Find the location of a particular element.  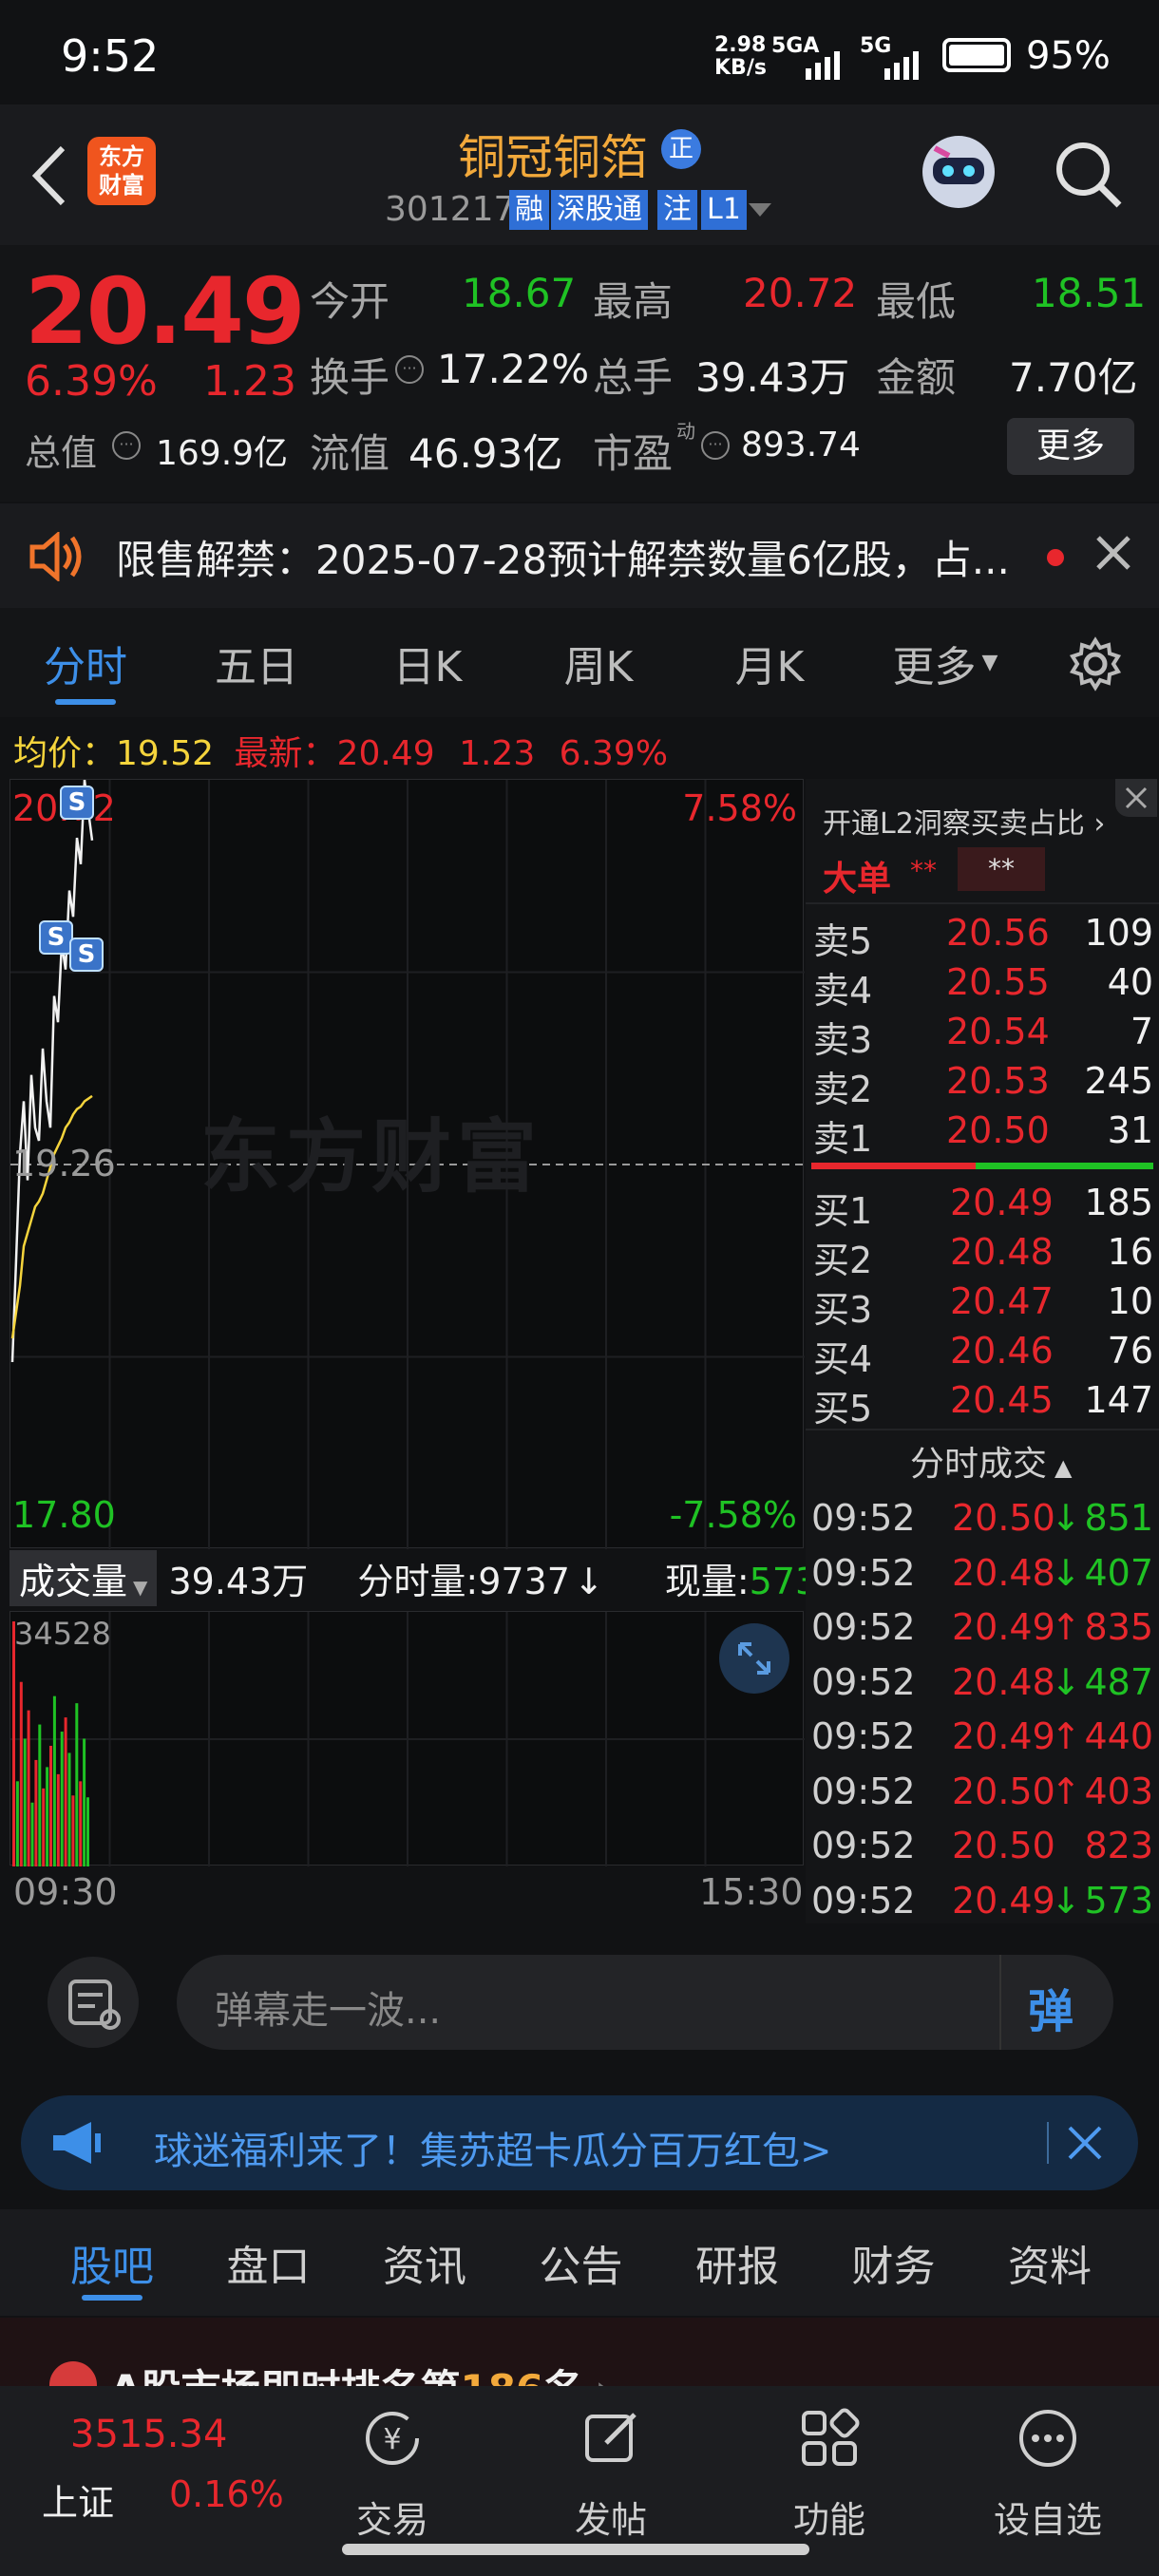

robot-avatar-icon is located at coordinates (958, 172).